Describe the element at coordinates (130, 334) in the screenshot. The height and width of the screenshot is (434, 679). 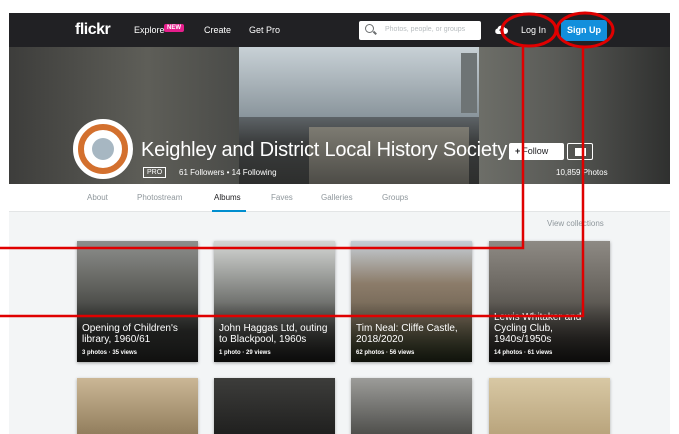
I see `album-title: Opening of Children's library, 1960/61` at that location.